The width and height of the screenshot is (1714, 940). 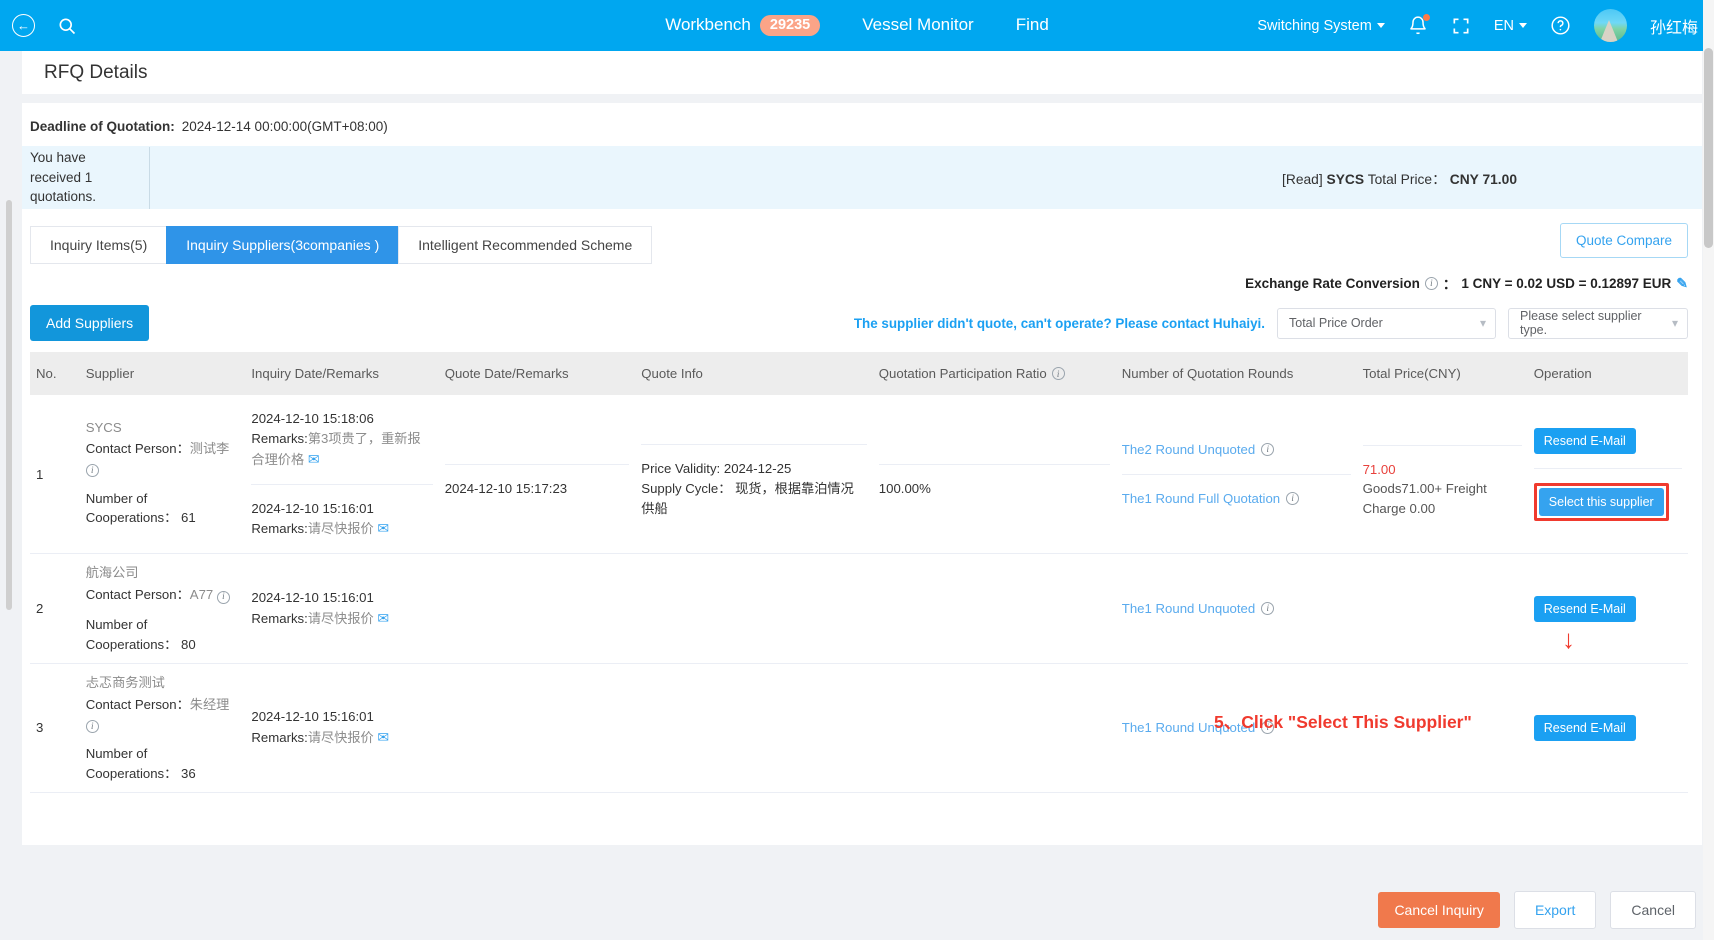 What do you see at coordinates (140, 634) in the screenshot?
I see `supplier-cooperations: Number of Cooperations： 80` at bounding box center [140, 634].